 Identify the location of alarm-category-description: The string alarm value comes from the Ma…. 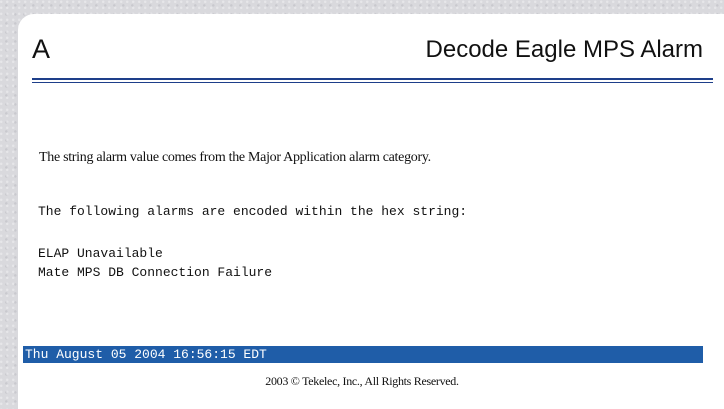
(235, 157).